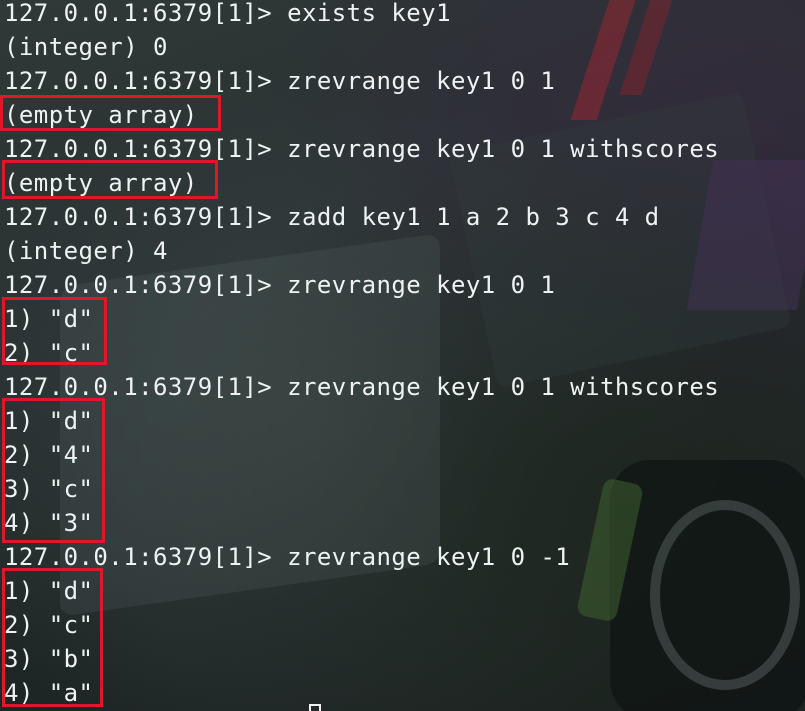 The image size is (805, 711). What do you see at coordinates (86, 47) in the screenshot?
I see `output-line: (integer) 0` at bounding box center [86, 47].